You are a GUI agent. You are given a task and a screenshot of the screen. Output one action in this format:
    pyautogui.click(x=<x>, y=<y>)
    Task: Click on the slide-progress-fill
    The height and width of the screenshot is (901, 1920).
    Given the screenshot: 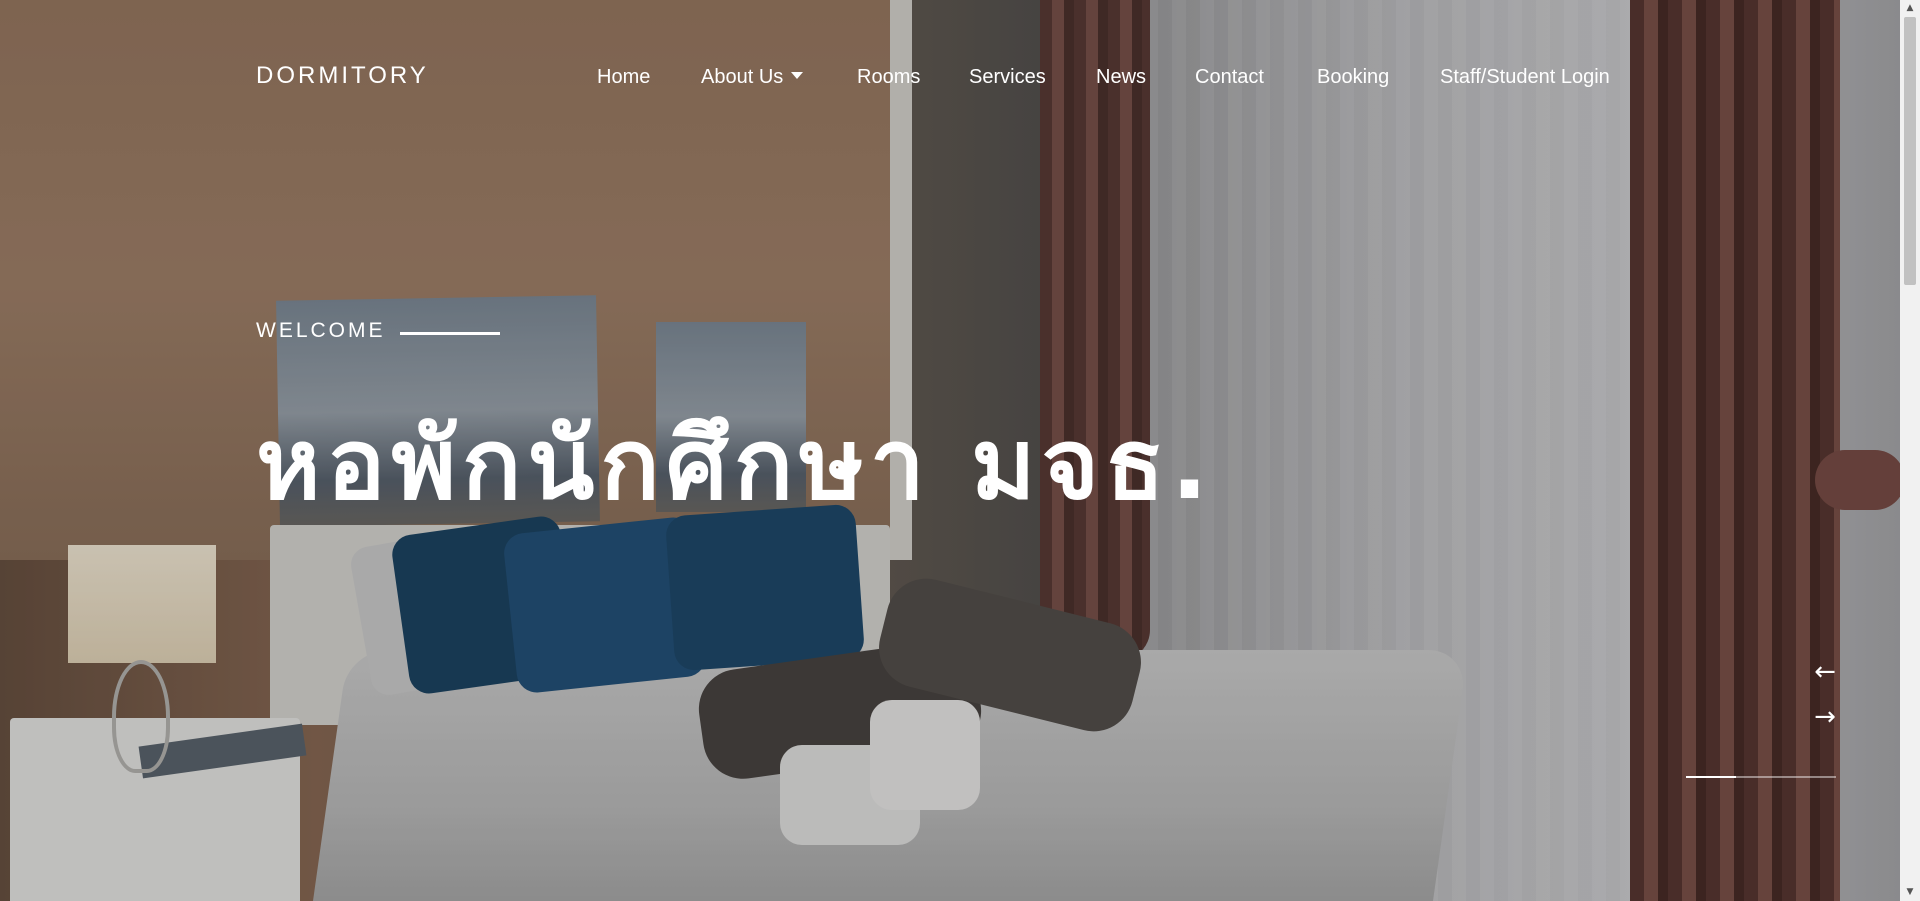 What is the action you would take?
    pyautogui.click(x=1711, y=777)
    